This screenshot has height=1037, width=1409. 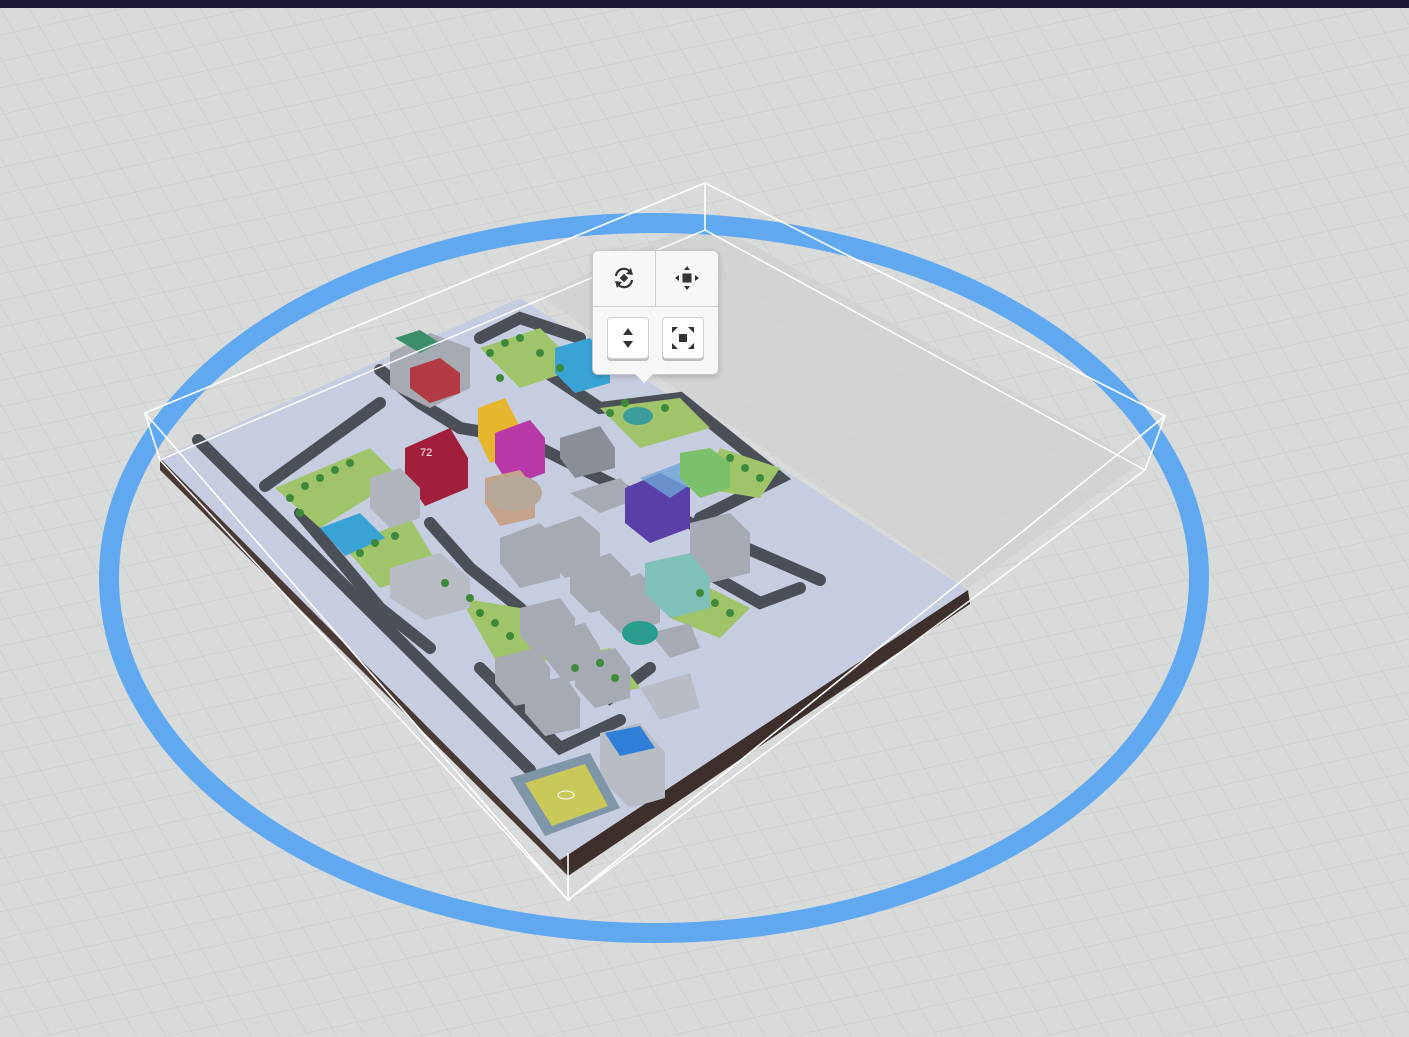 I want to click on move-button, so click(x=687, y=278).